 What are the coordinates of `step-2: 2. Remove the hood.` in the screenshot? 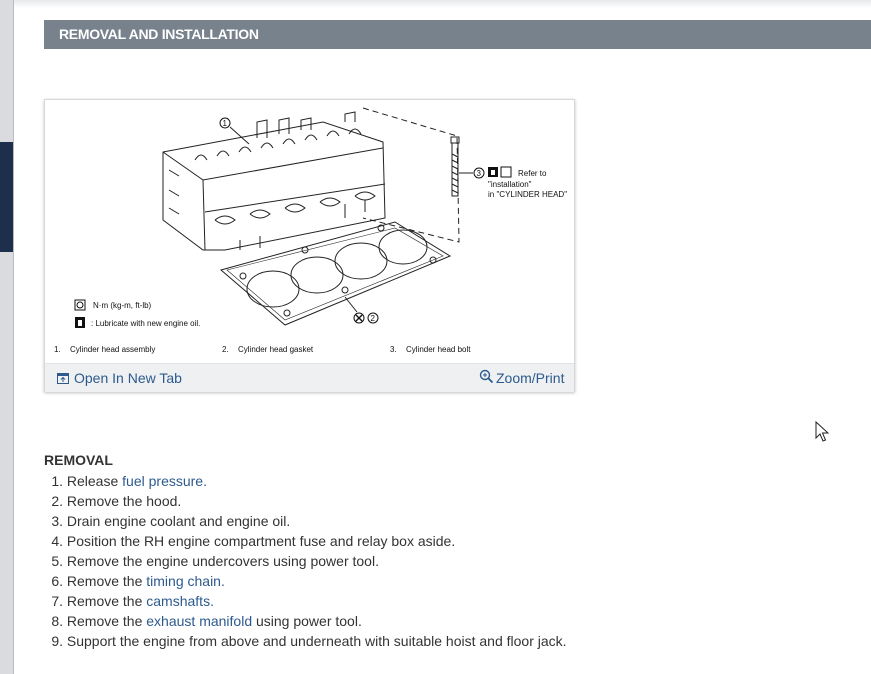 It's located at (116, 501).